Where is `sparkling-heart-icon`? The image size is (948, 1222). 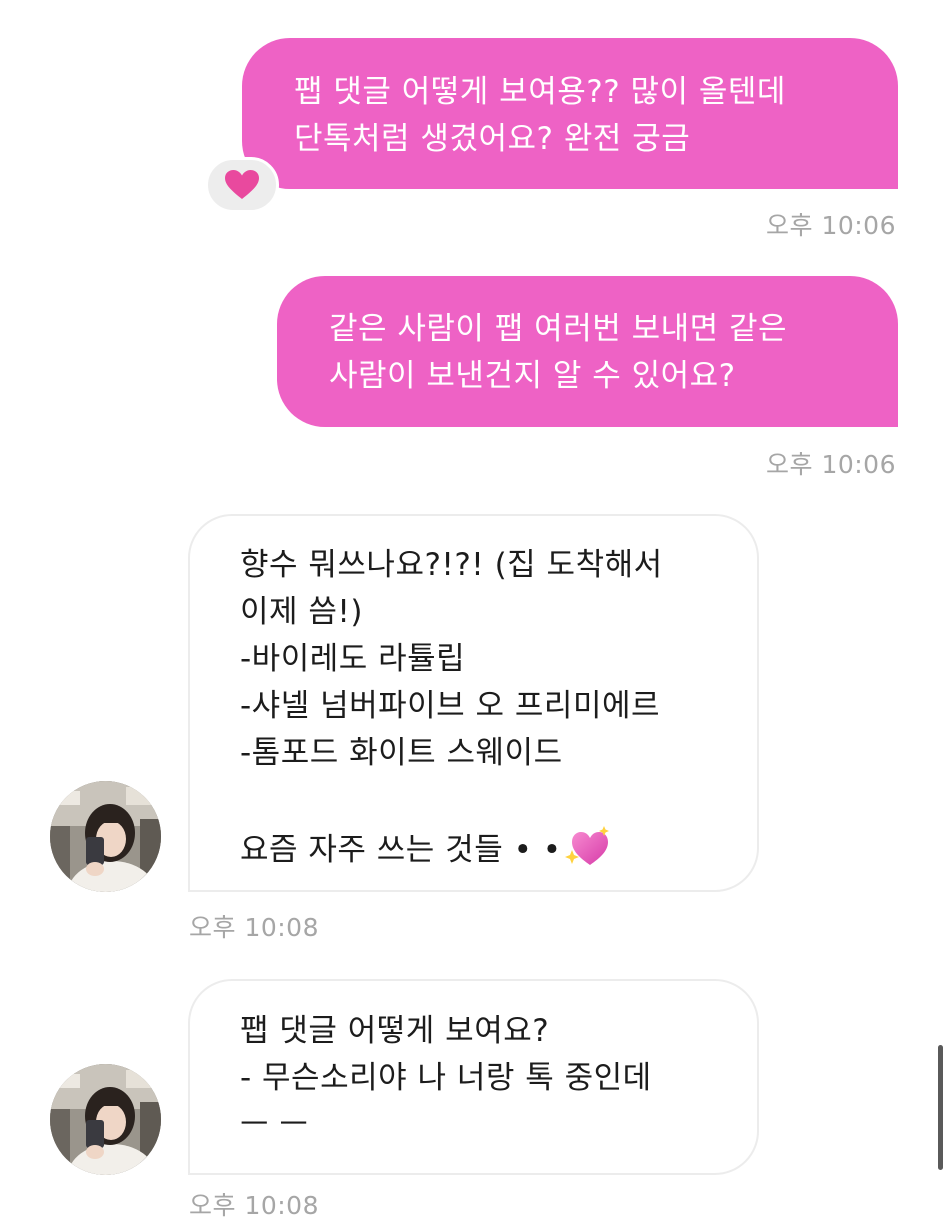
sparkling-heart-icon is located at coordinates (586, 845).